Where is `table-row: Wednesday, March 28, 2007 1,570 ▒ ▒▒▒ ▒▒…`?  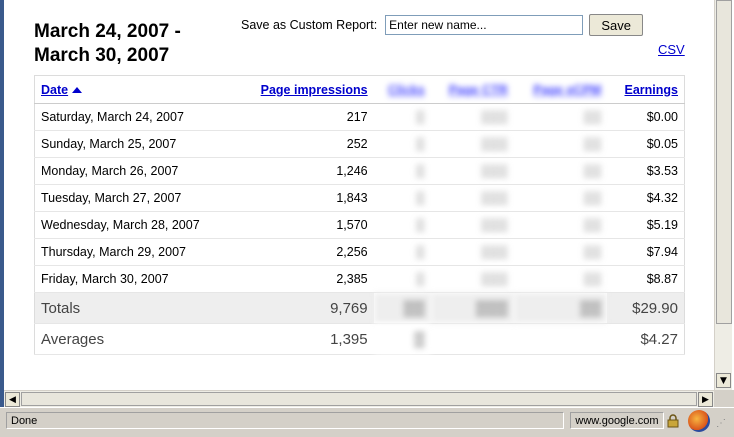
table-row: Wednesday, March 28, 2007 1,570 ▒ ▒▒▒ ▒▒… is located at coordinates (359, 225).